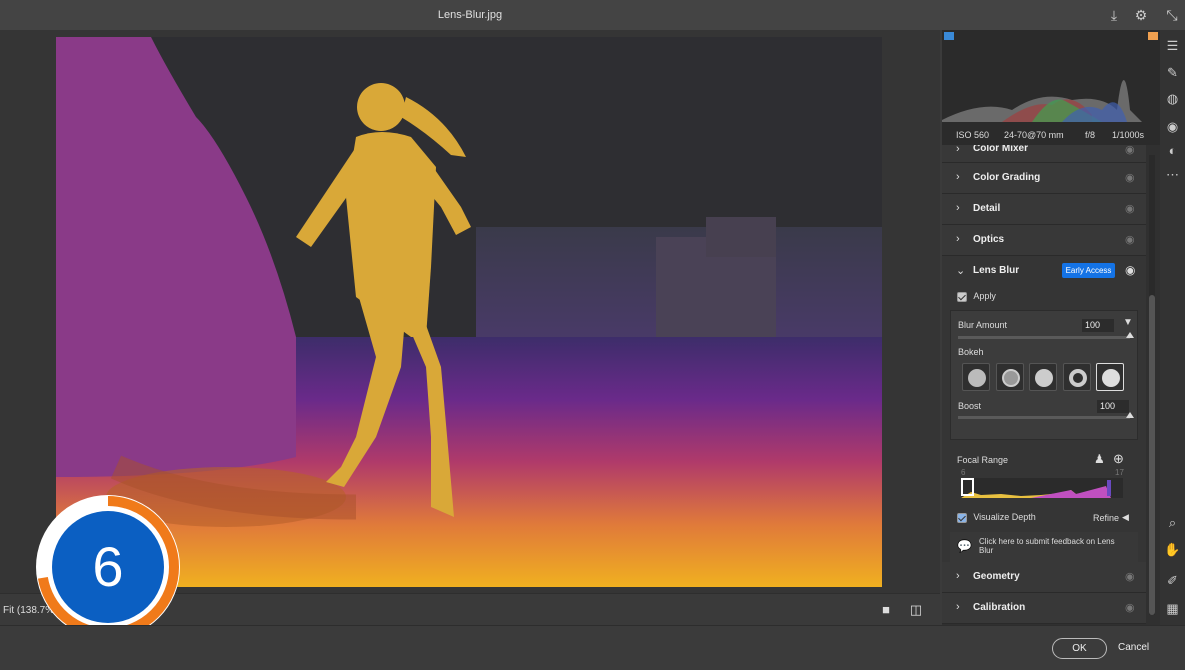  What do you see at coordinates (592, 15) in the screenshot?
I see `title-bar: Lens-Blur.jpg ⤓ ⚙ ⤡` at bounding box center [592, 15].